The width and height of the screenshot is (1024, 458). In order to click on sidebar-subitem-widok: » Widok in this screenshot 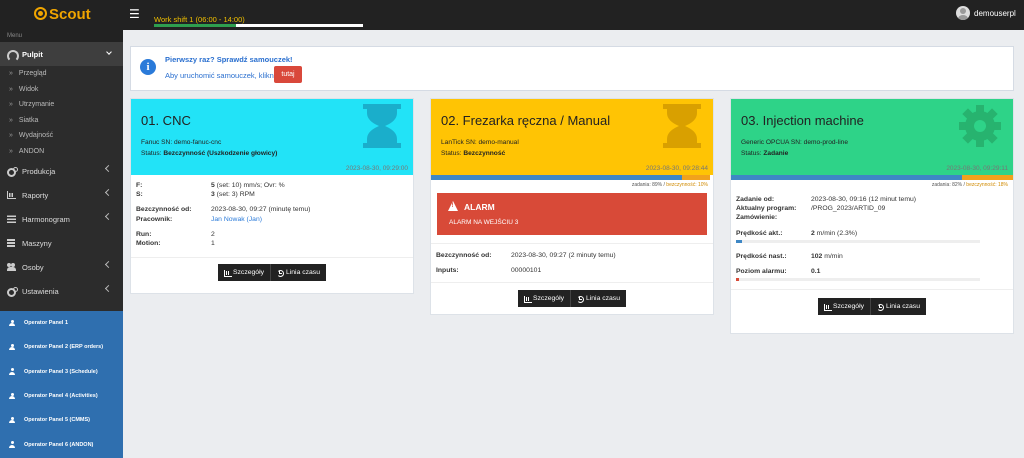, I will do `click(61, 89)`.